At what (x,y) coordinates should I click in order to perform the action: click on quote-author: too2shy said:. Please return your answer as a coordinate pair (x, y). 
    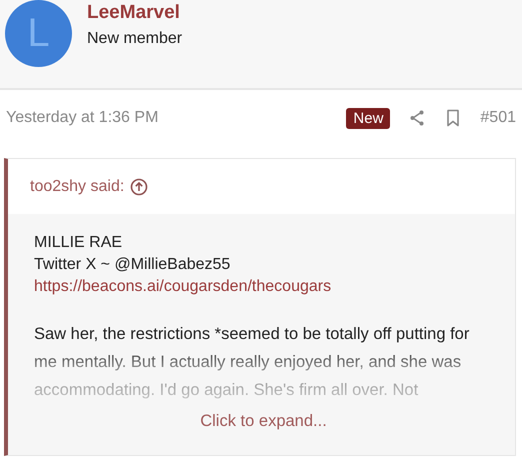
    Looking at the image, I should click on (77, 187).